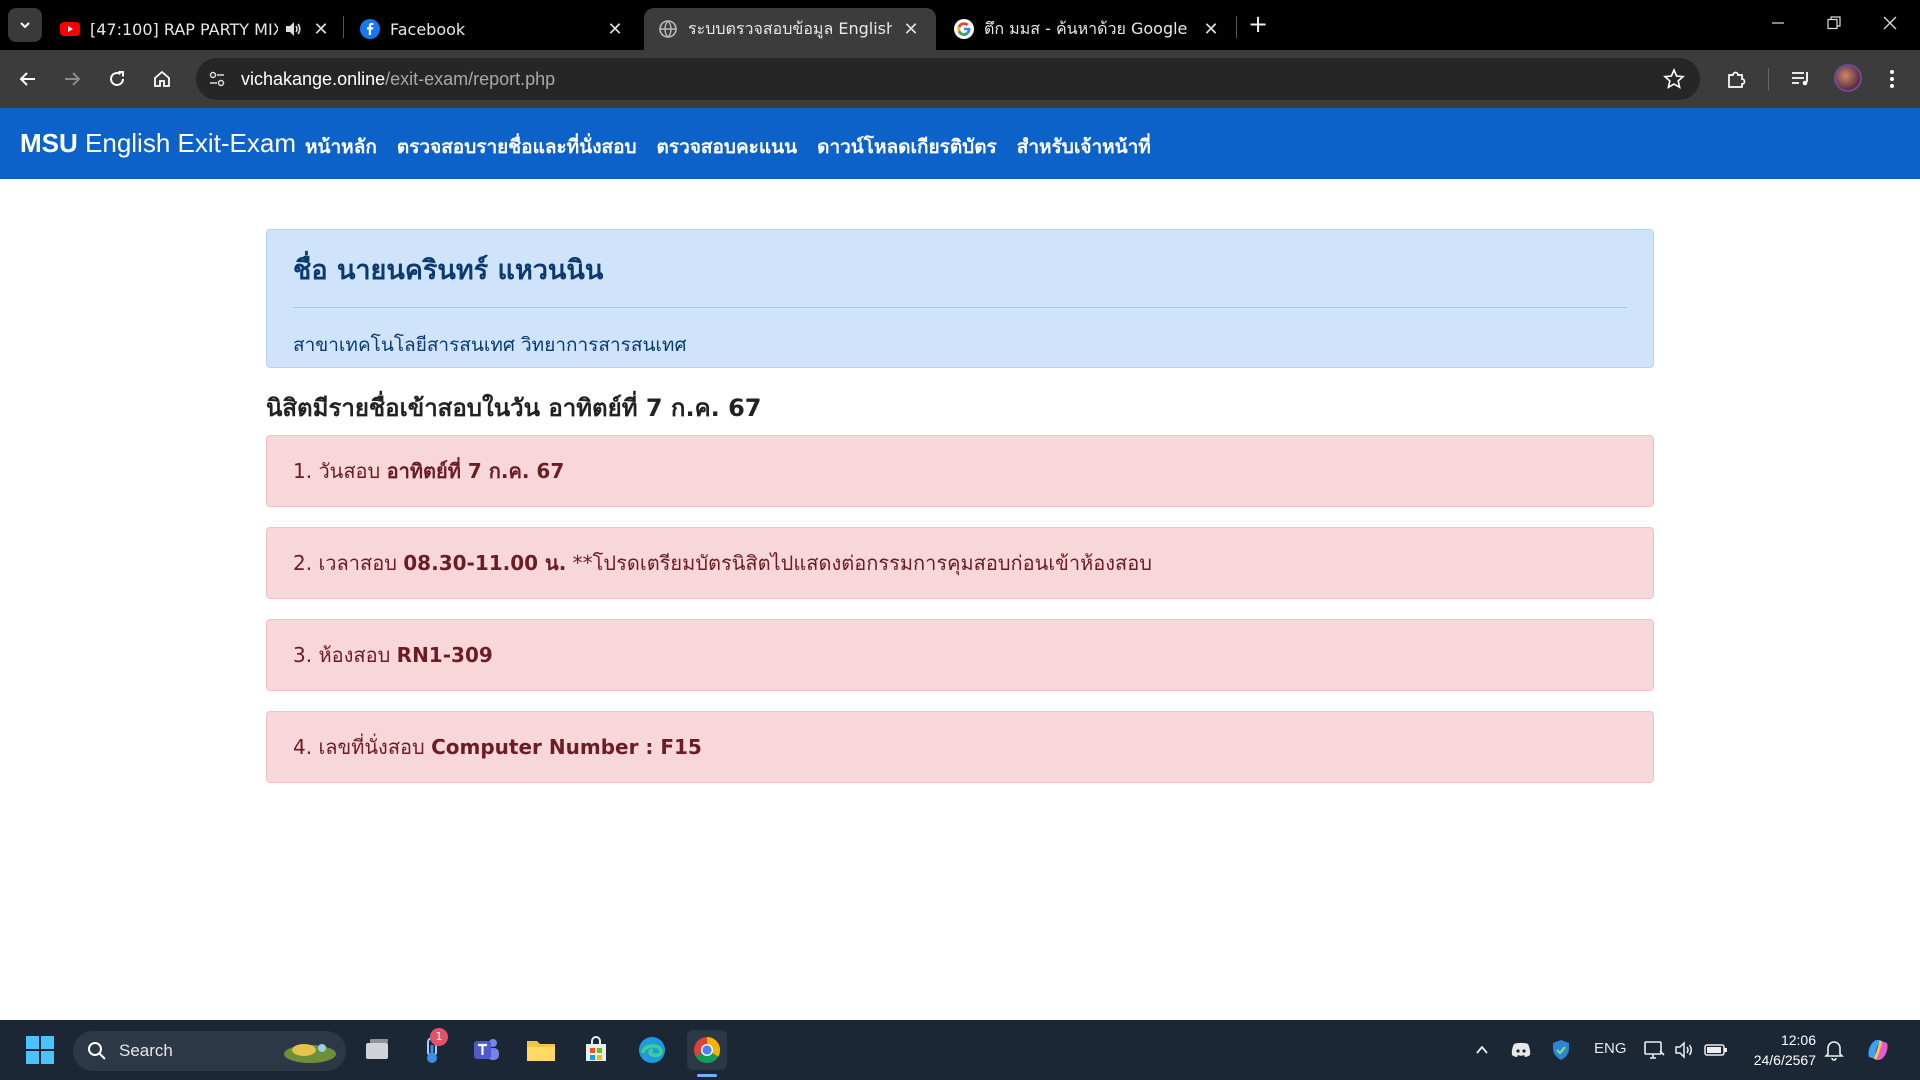  What do you see at coordinates (184, 29) in the screenshot?
I see `tab-title: [47:100] RAP PARTY MIX pt.` at bounding box center [184, 29].